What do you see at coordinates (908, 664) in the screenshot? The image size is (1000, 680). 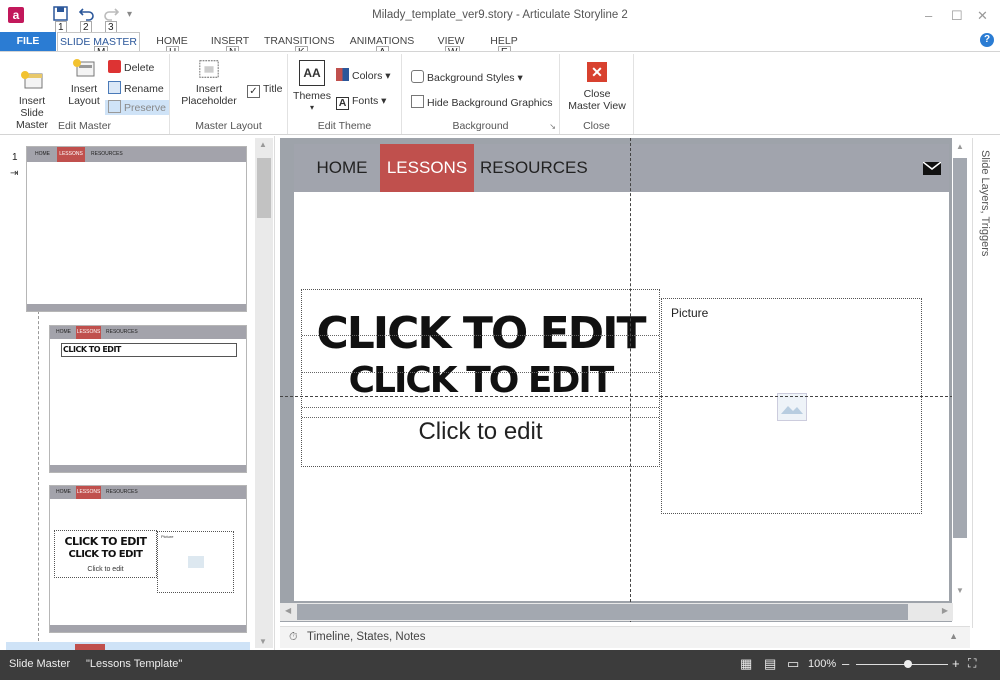 I see `zoom-slider-thumb` at bounding box center [908, 664].